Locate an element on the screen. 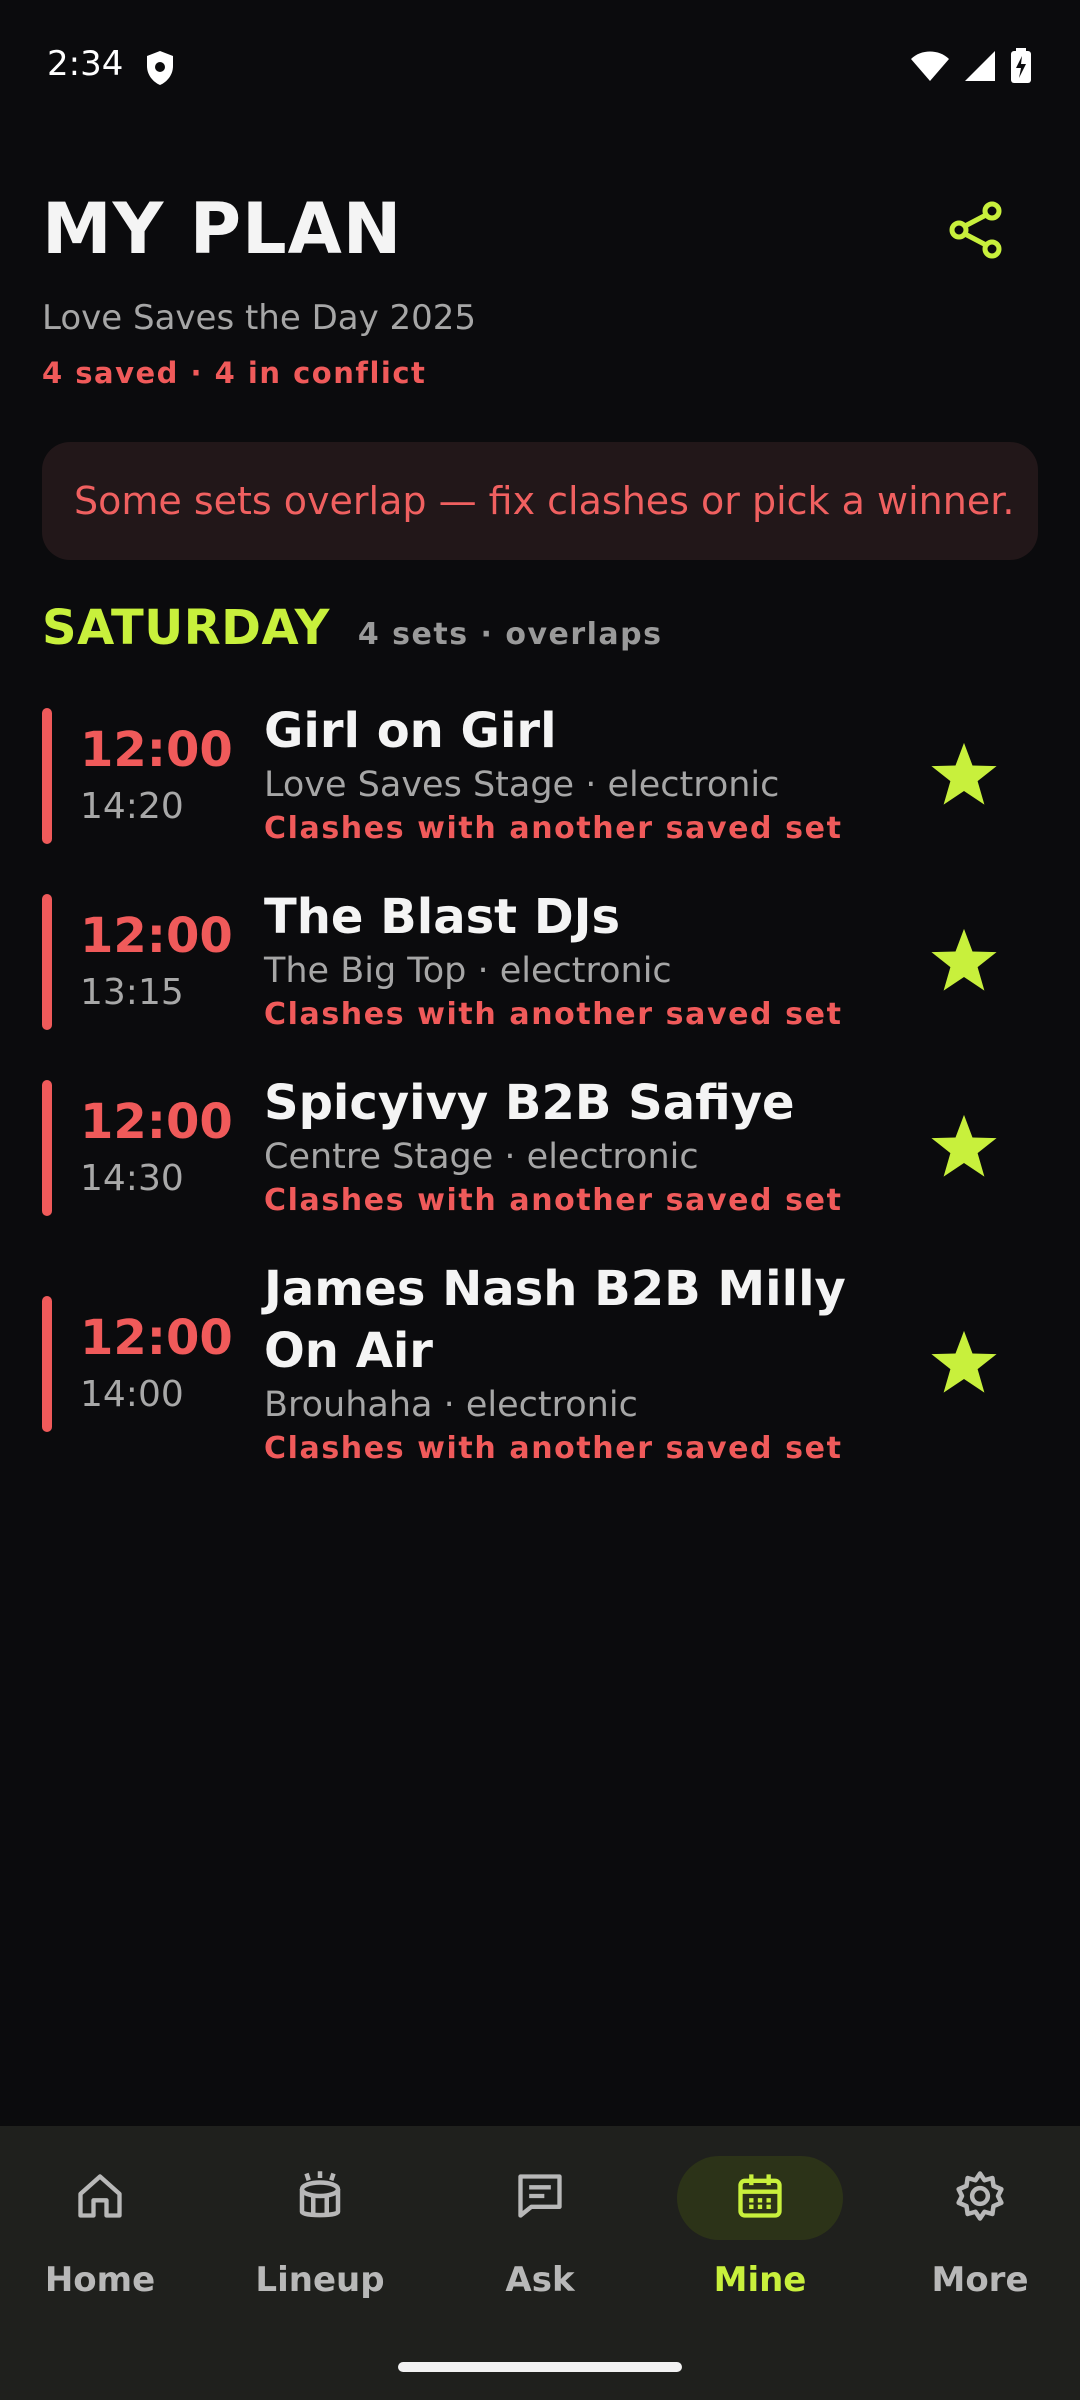  set-end-time: 14:30 is located at coordinates (132, 1178).